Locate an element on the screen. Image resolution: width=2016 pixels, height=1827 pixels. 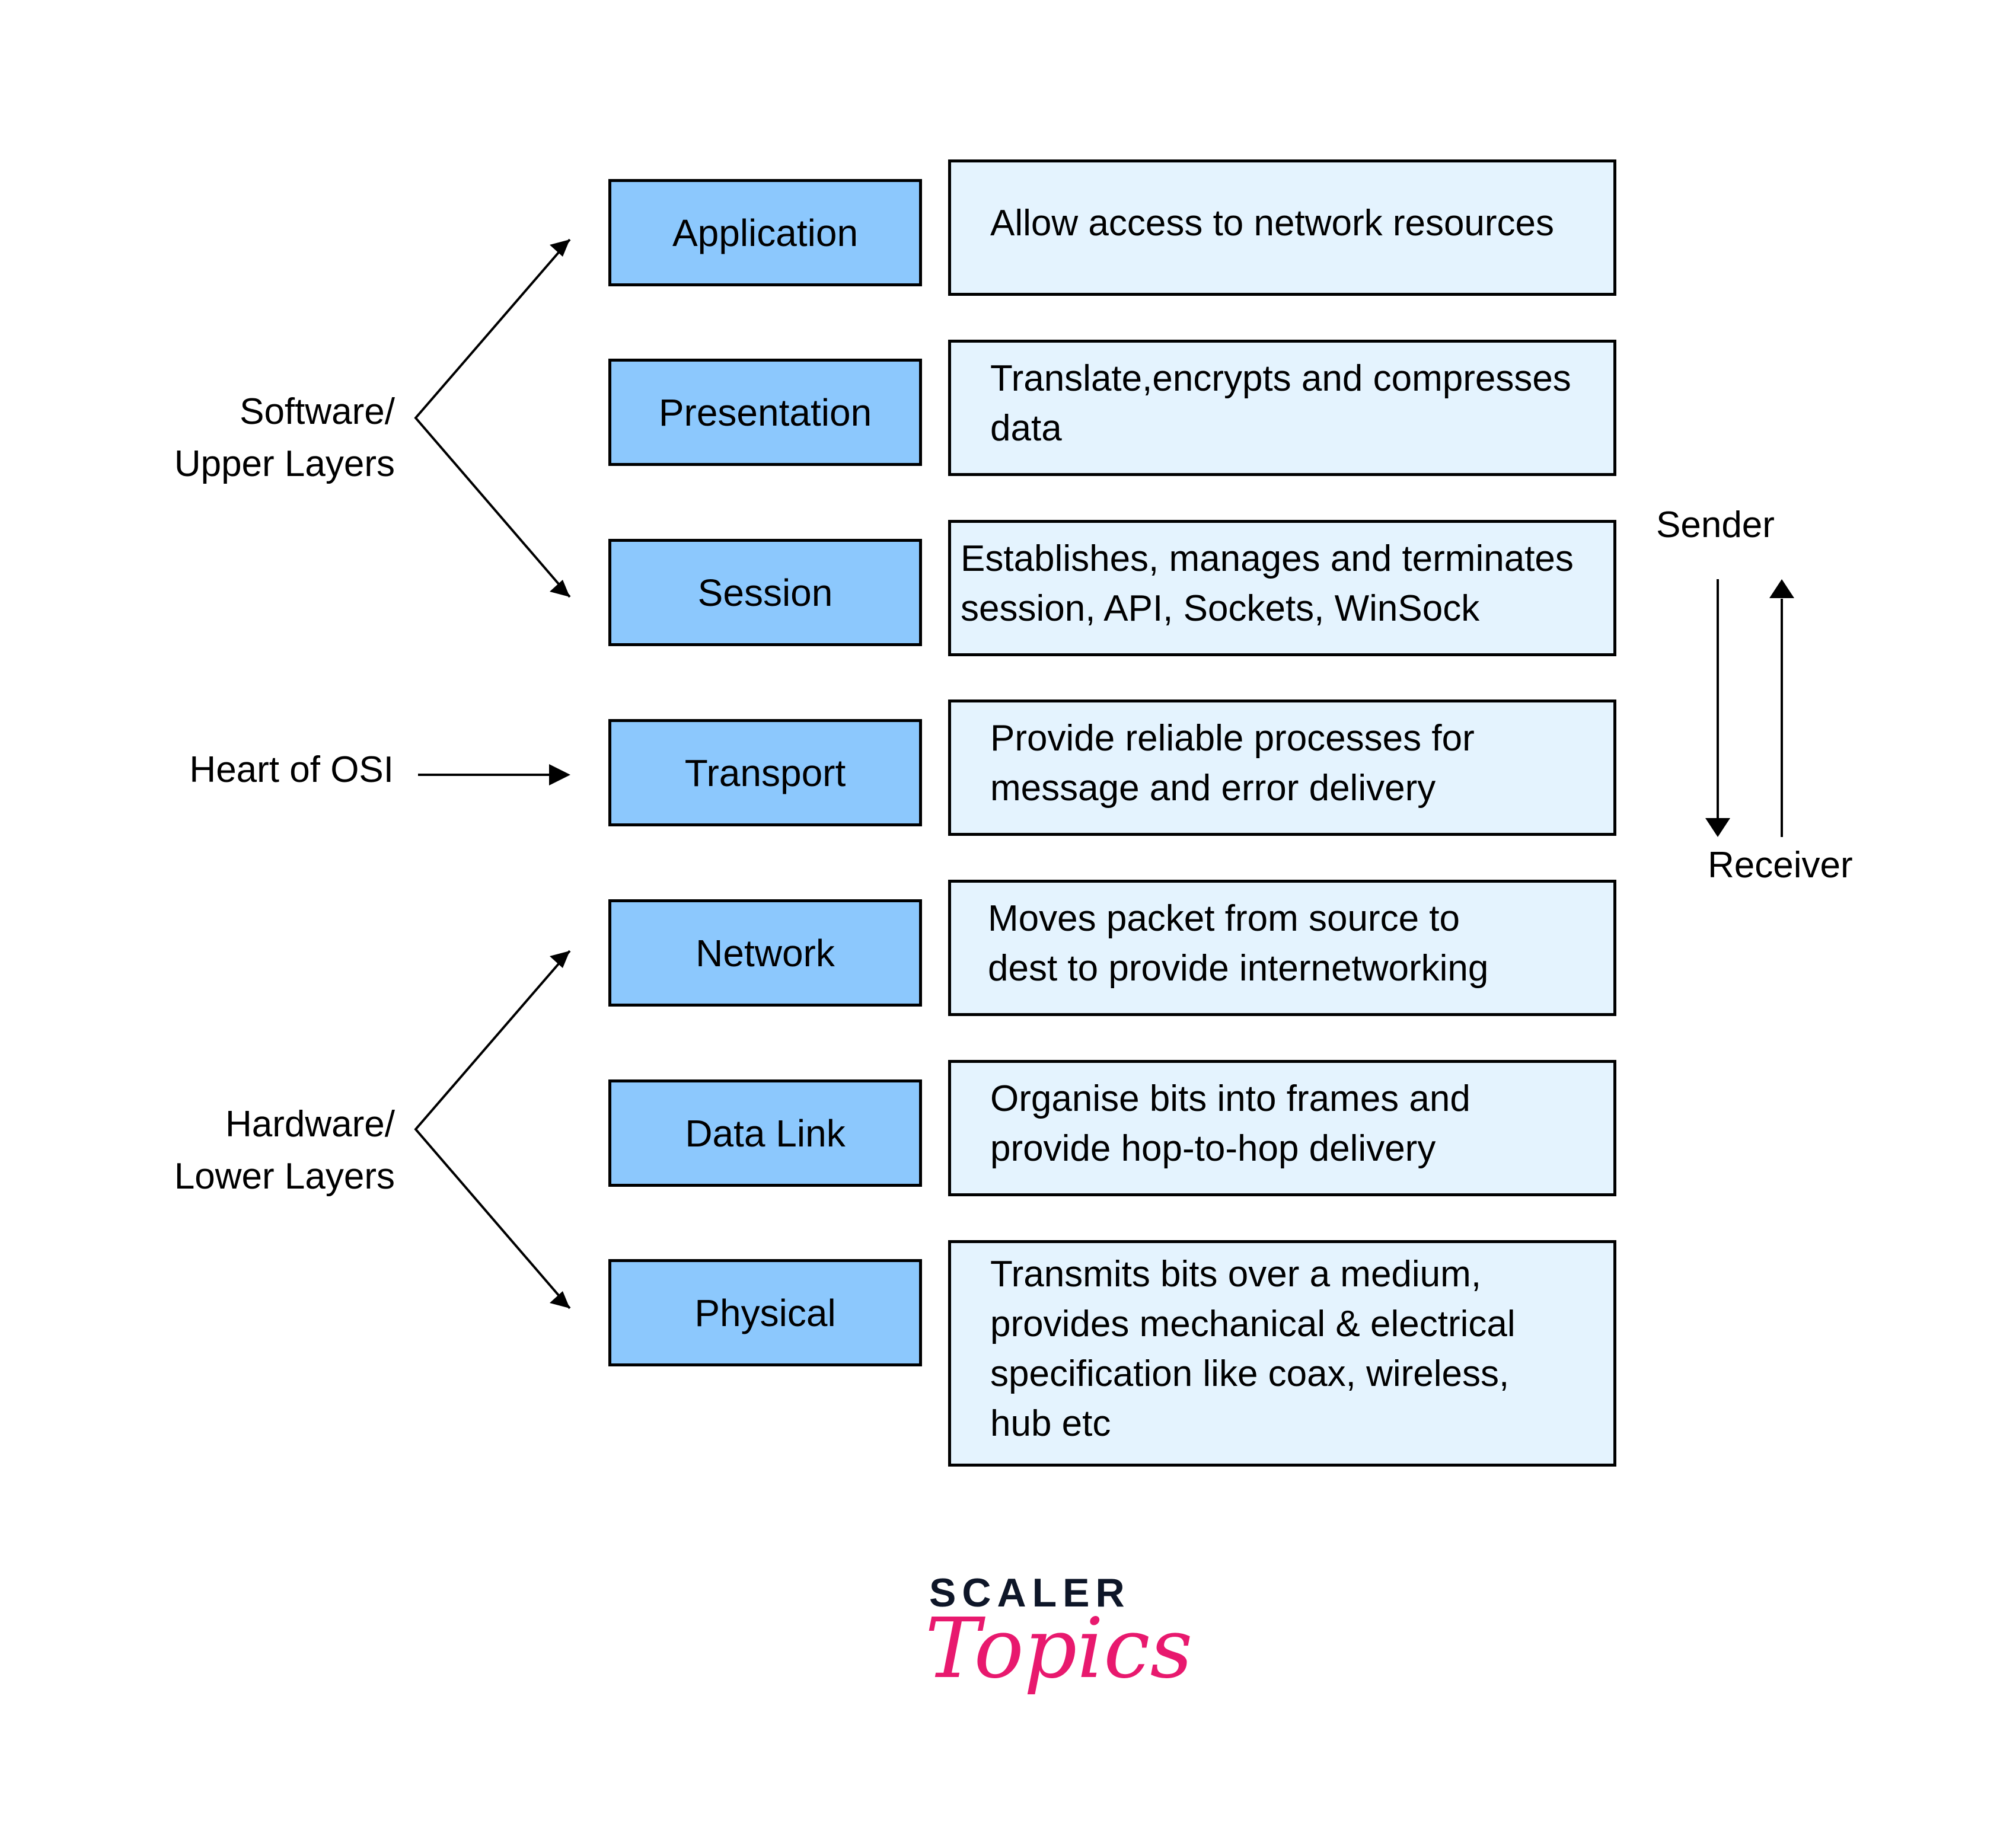
lower-bracket-arrows is located at coordinates (492, 1129).